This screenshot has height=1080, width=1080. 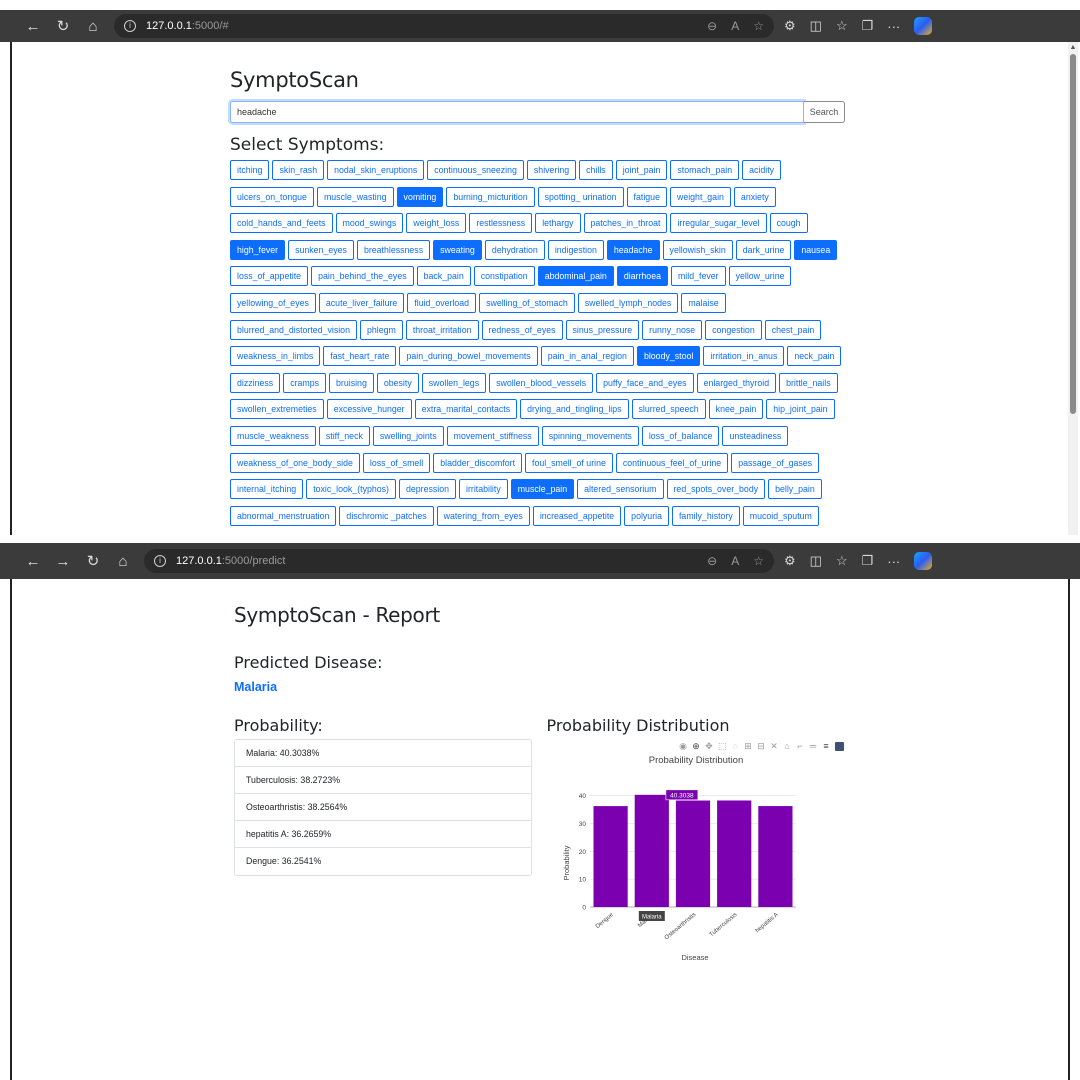 I want to click on symptom-button: brittle_nails, so click(x=808, y=382).